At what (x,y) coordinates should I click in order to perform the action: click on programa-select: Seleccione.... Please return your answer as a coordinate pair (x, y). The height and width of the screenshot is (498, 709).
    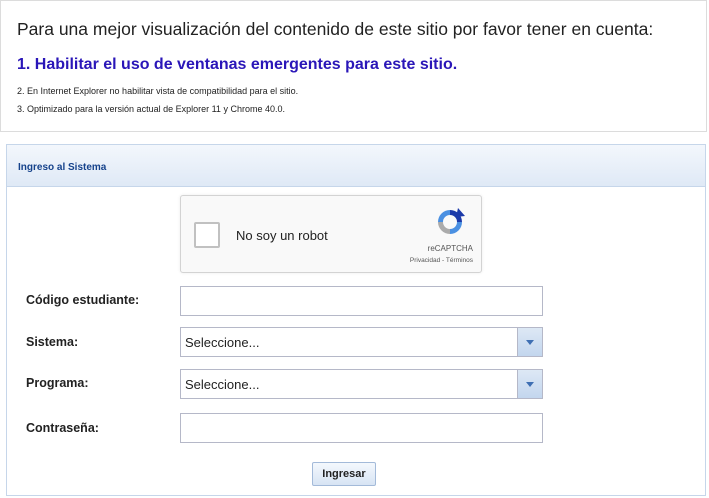
    Looking at the image, I should click on (361, 384).